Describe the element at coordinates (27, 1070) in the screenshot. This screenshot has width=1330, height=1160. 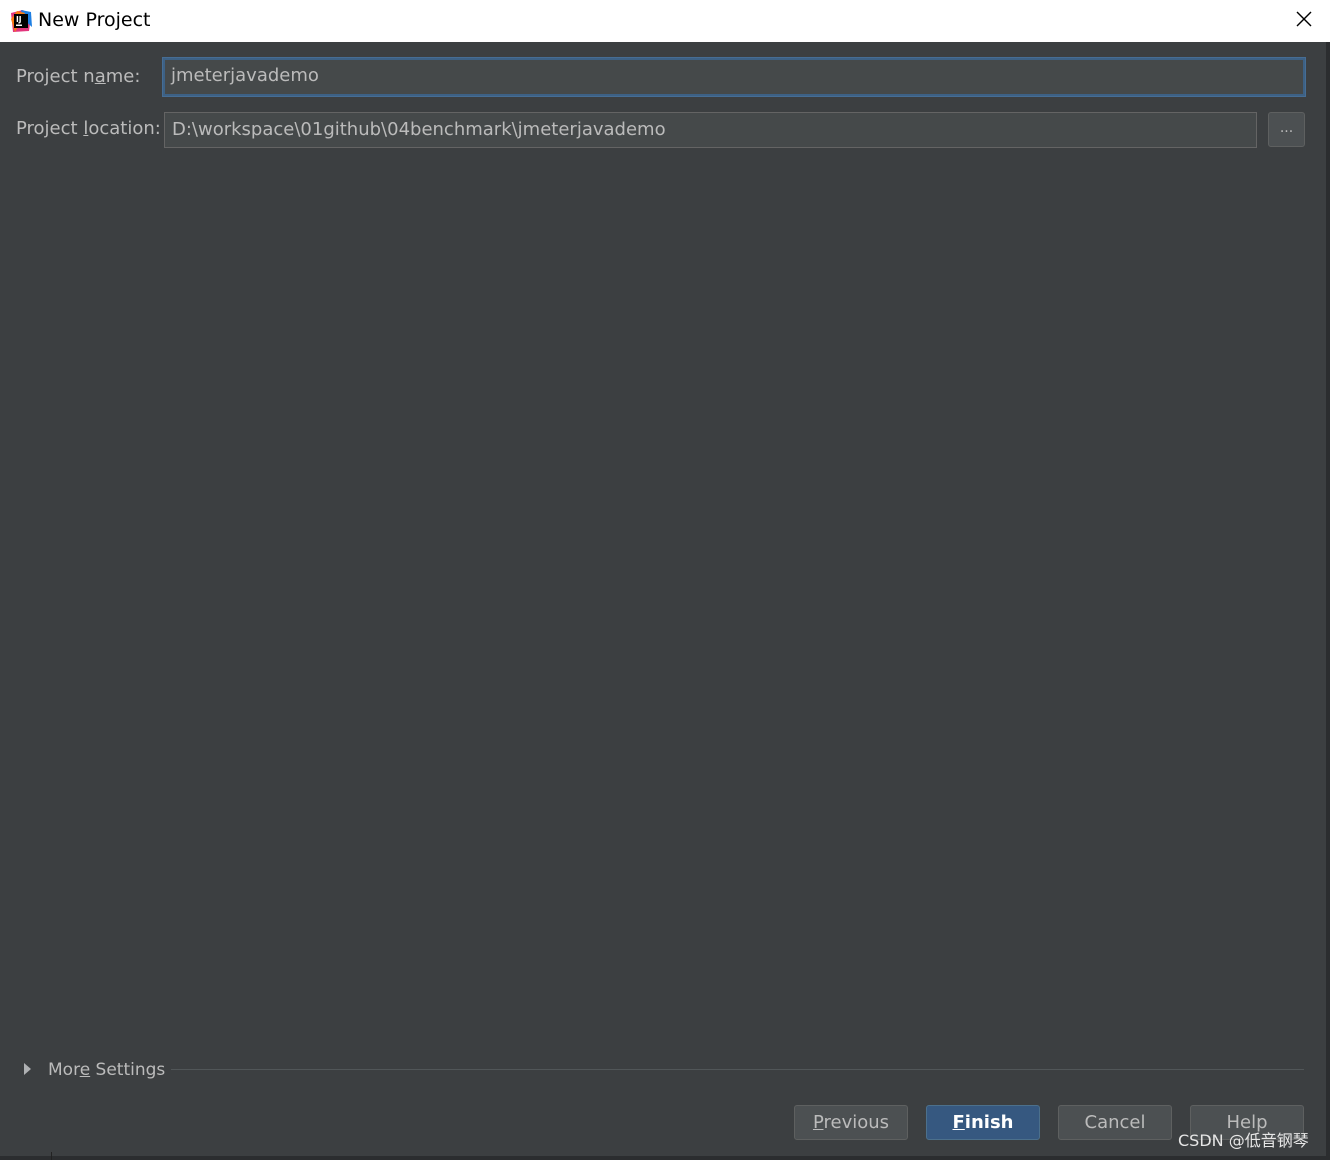
I see `triangle-right-icon` at that location.